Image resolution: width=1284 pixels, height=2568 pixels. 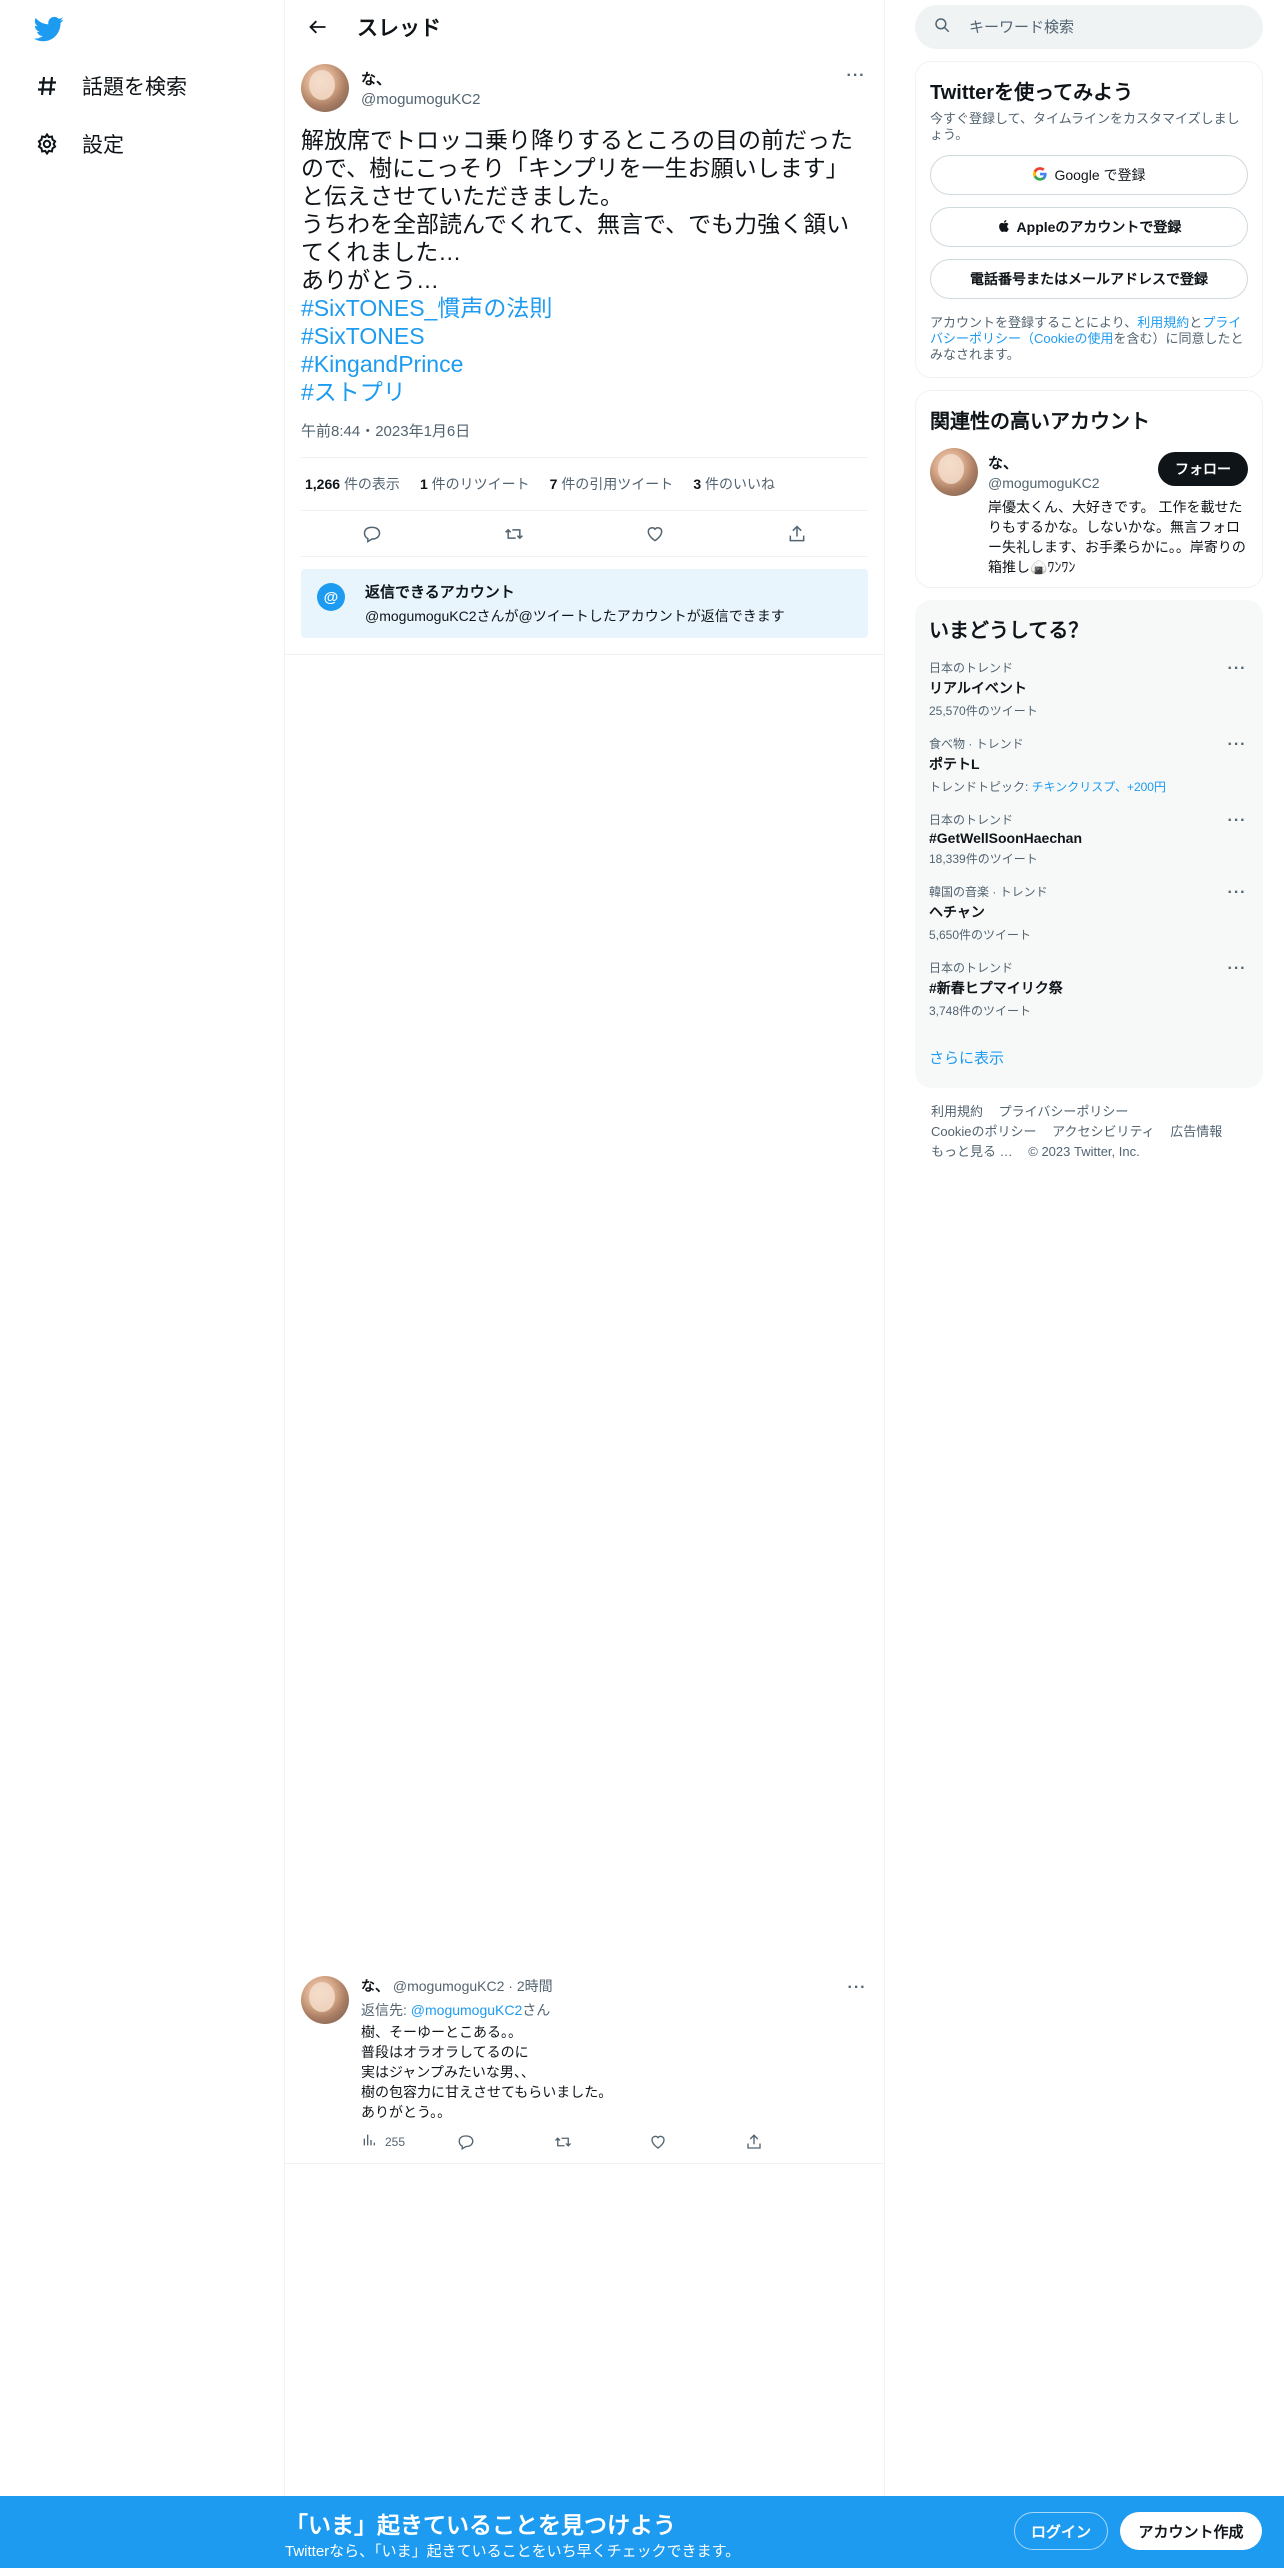 I want to click on footer-privacy-link: プライバシーポリシー, so click(x=1064, y=1111).